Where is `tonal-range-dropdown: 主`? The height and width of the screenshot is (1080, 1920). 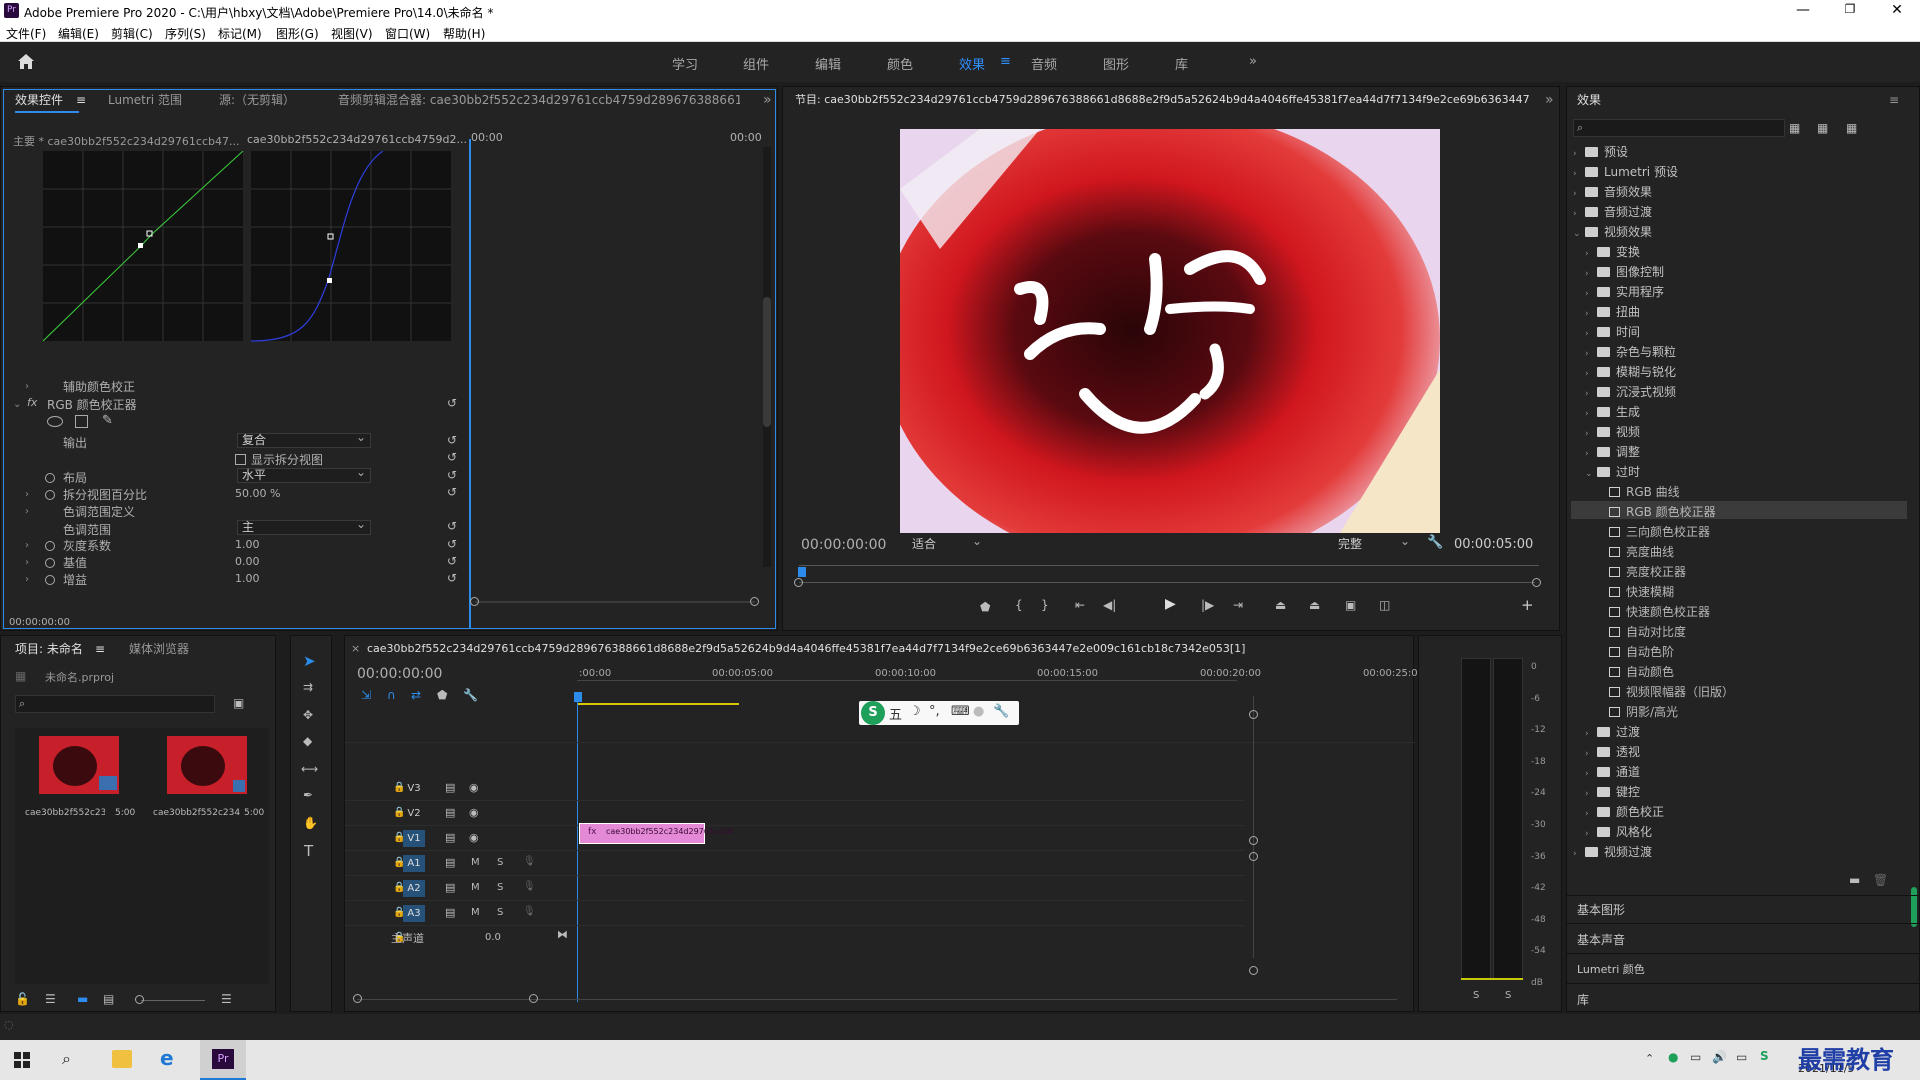 tonal-range-dropdown: 主 is located at coordinates (304, 526).